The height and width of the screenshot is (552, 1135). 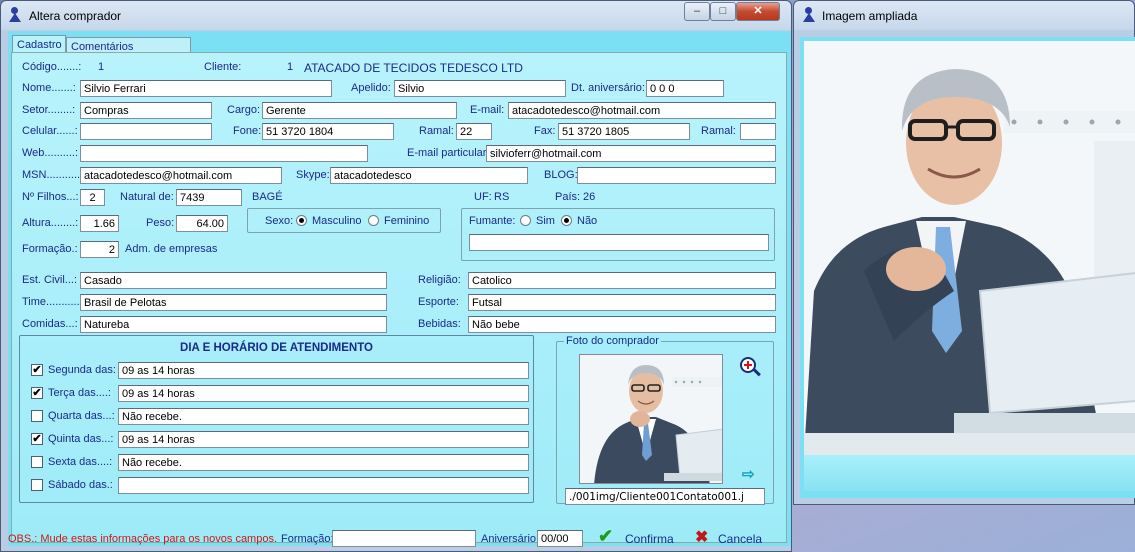 What do you see at coordinates (146, 110) in the screenshot?
I see `setor-field: Compras` at bounding box center [146, 110].